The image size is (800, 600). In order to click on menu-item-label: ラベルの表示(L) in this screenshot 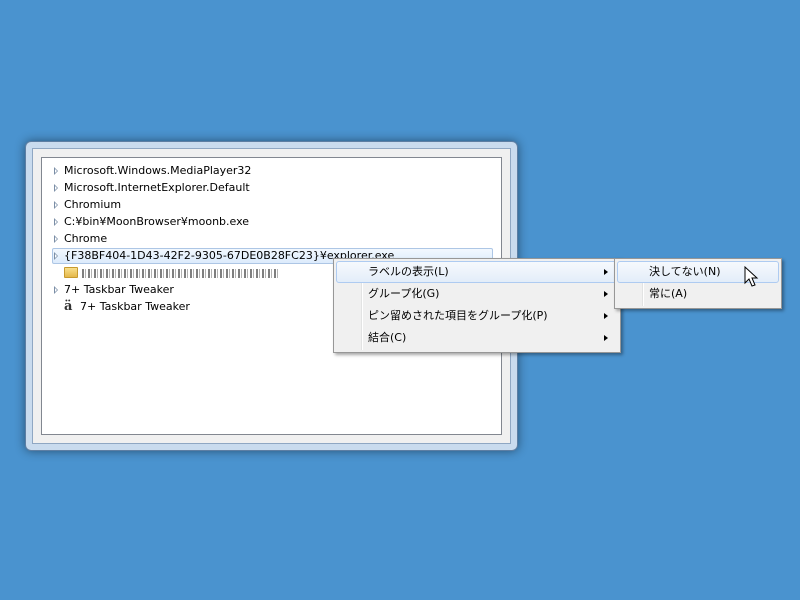, I will do `click(408, 271)`.